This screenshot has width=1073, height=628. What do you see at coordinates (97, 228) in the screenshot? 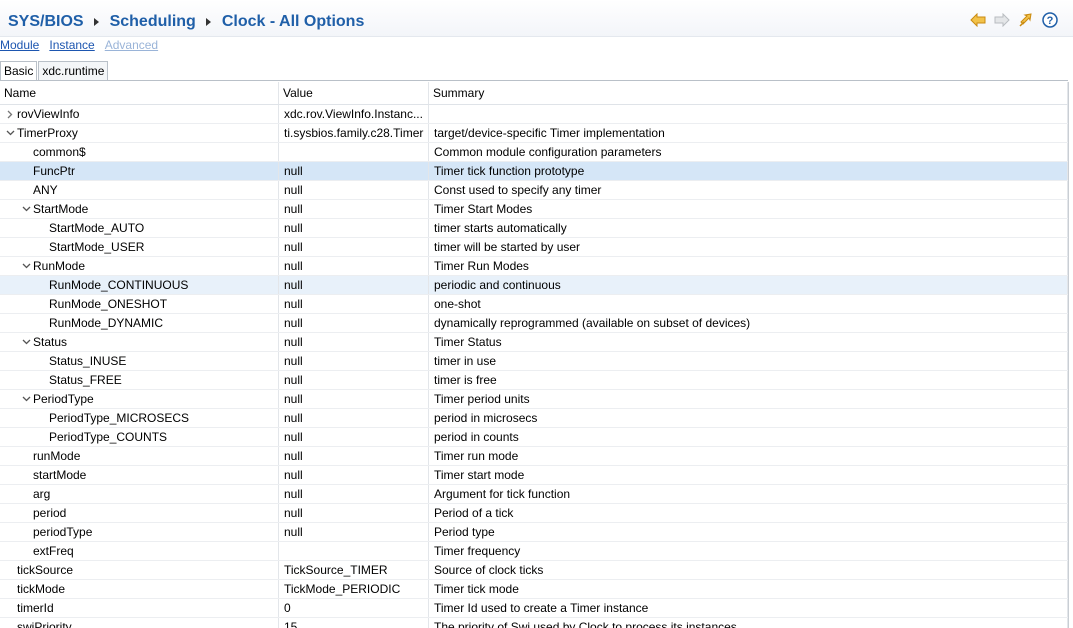
I see `property-name: StartMode_AUTO` at bounding box center [97, 228].